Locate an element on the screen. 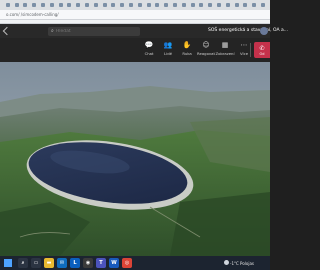 The height and width of the screenshot is (270, 320). toolbar-lidé-button: 👥 Lidé is located at coordinates (168, 51).